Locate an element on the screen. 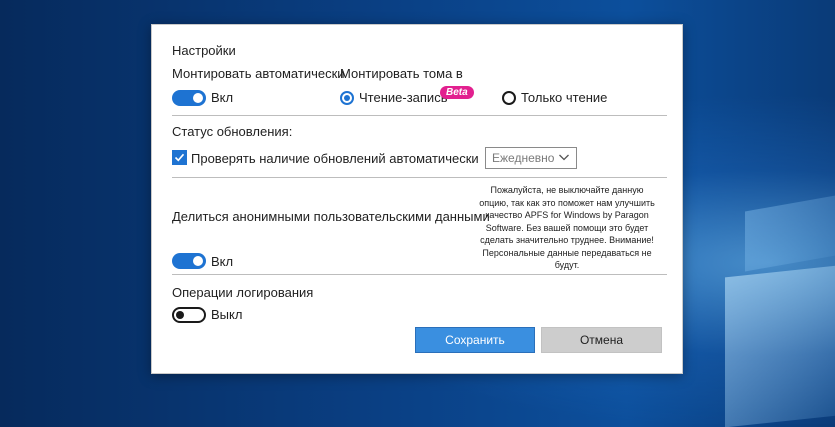 This screenshot has height=427, width=835. radio-dot is located at coordinates (347, 98).